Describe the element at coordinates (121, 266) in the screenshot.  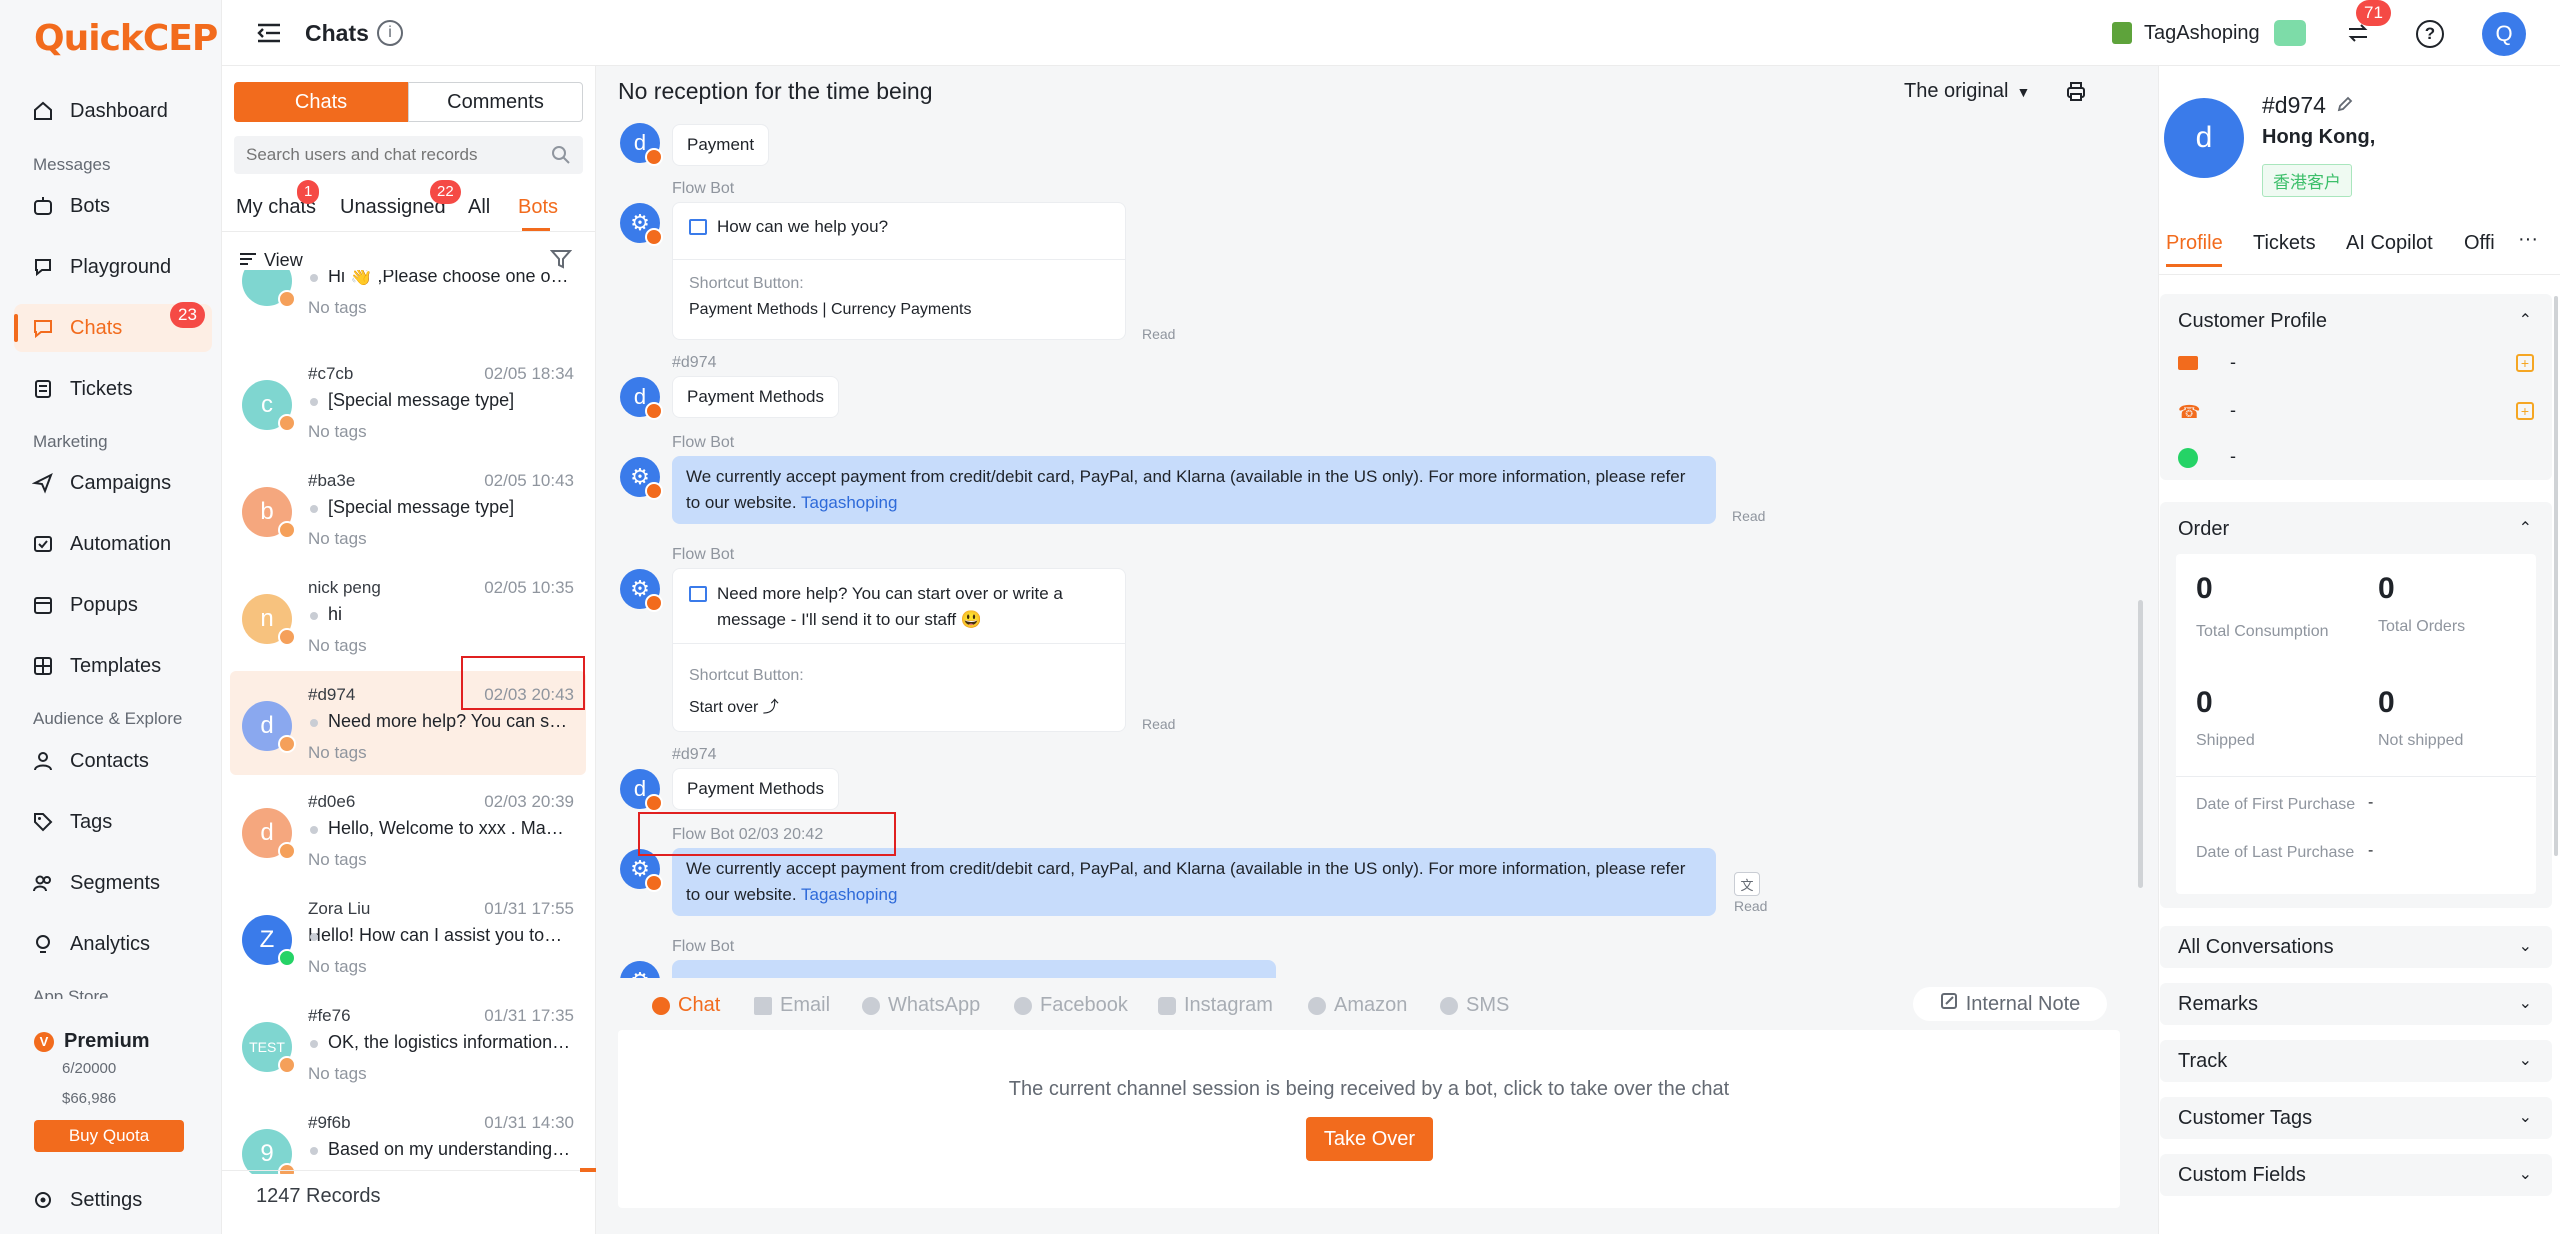
I see `nav-playground-label: Playground` at that location.